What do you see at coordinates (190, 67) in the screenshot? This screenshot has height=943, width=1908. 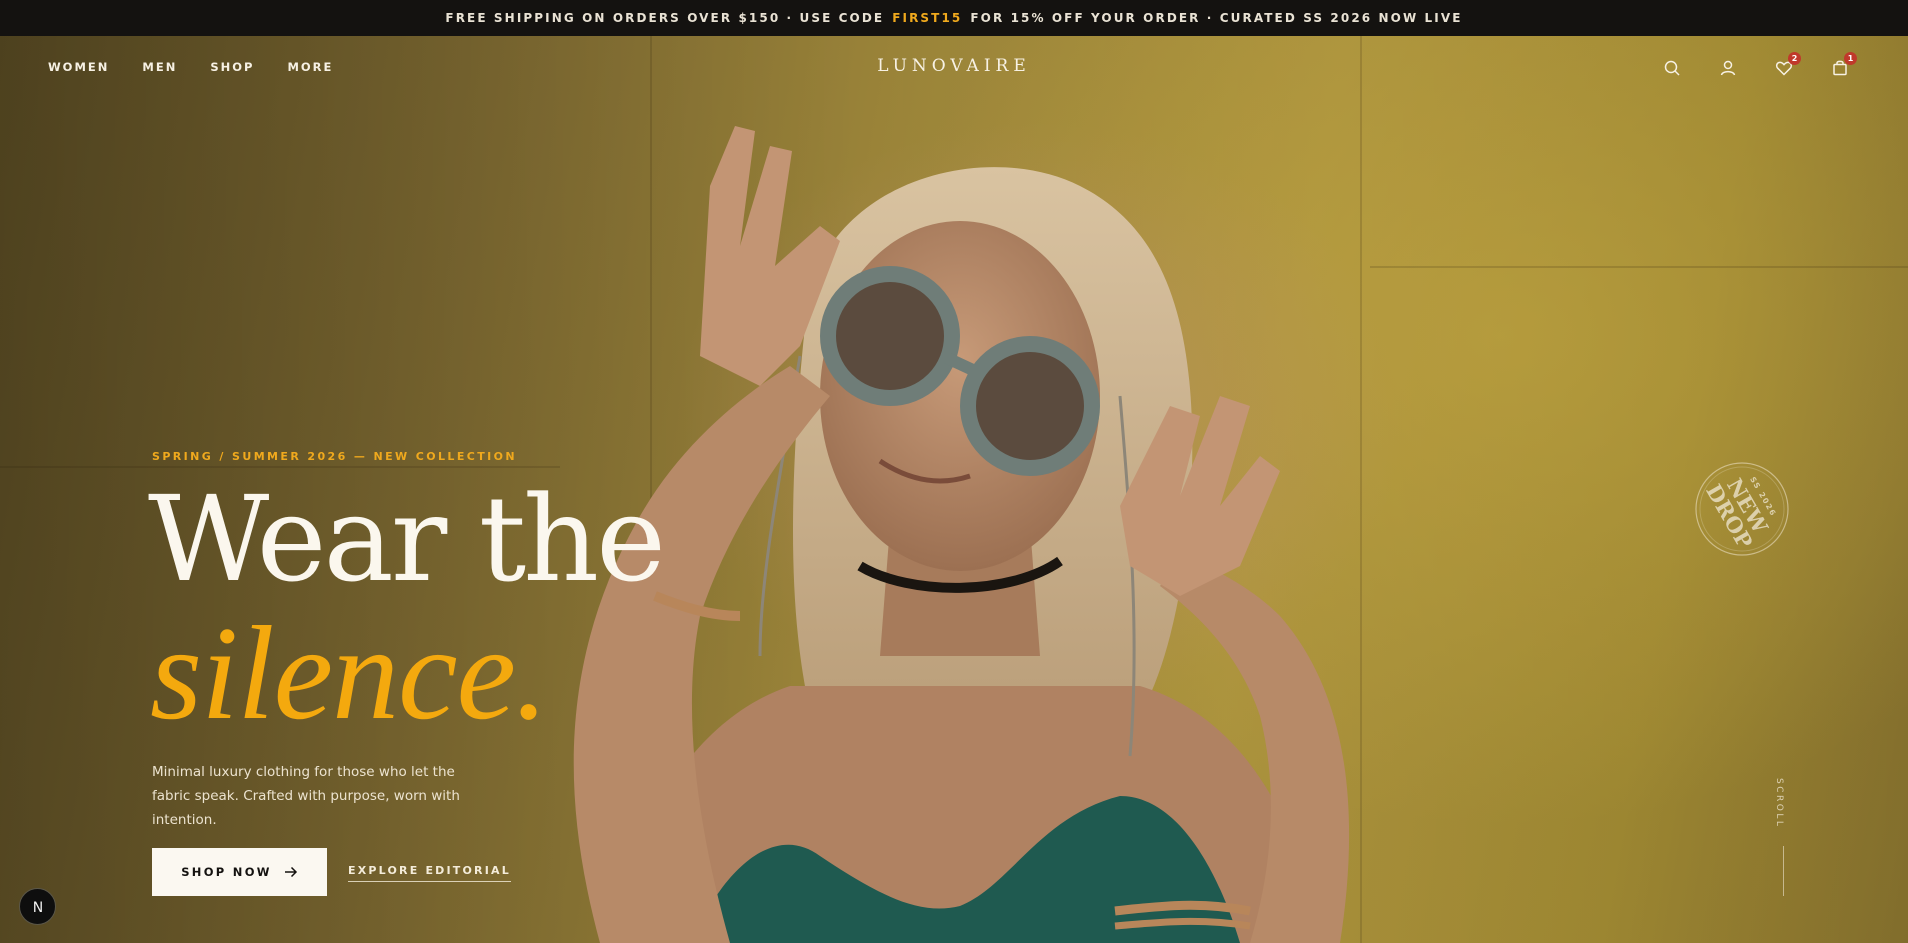 I see `nav-links: WOMEN MEN SHOP MORE` at bounding box center [190, 67].